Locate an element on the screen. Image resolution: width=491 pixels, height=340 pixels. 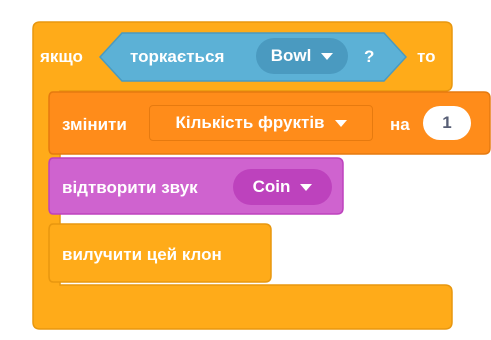
touching-label: торкається is located at coordinates (177, 56).